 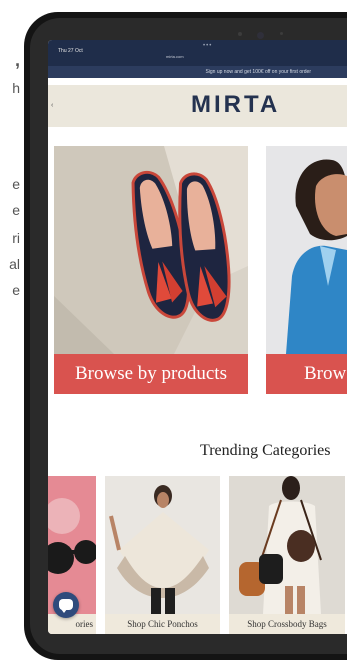 I want to click on back-chevron-icon: ‹, so click(x=52, y=105).